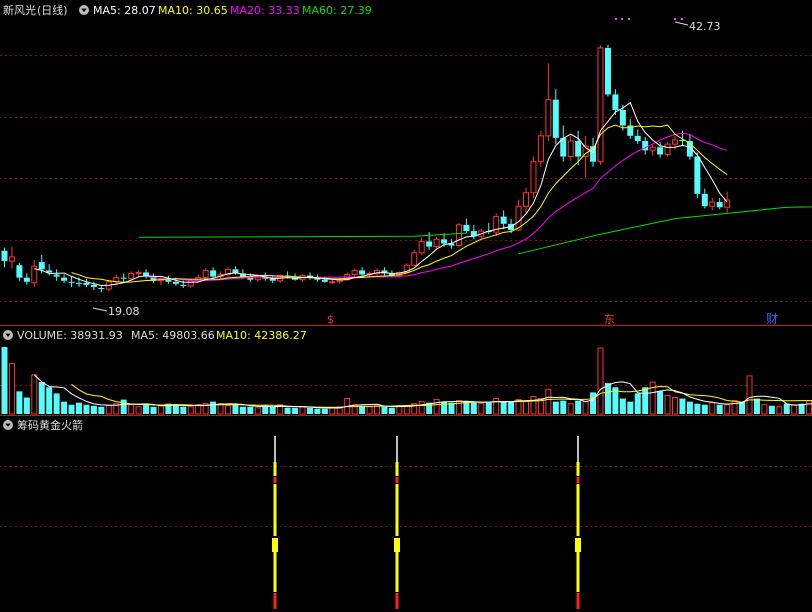 The height and width of the screenshot is (612, 812). I want to click on volume-panel-menu-button, so click(8, 335).